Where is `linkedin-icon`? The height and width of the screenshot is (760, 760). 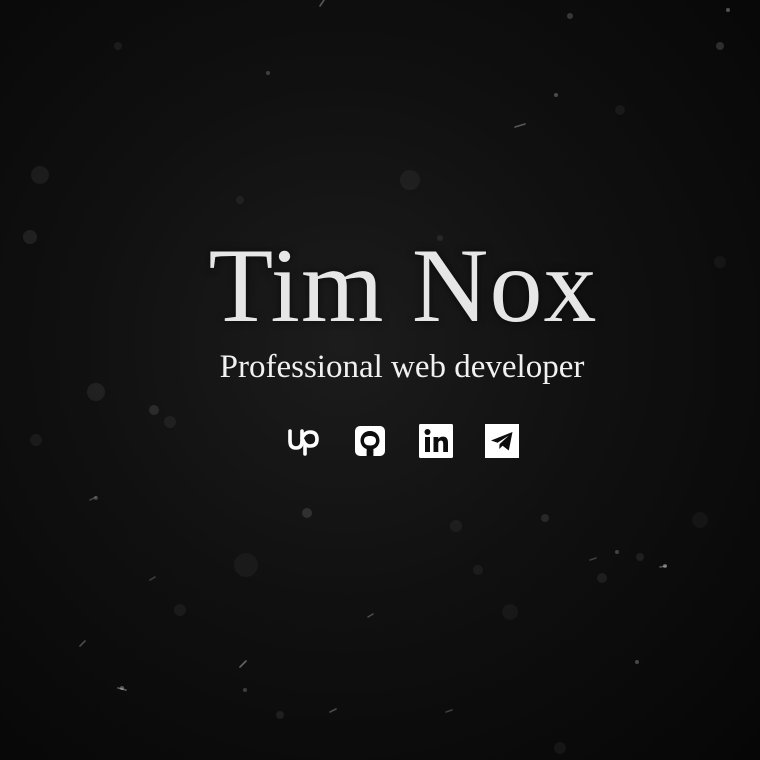 linkedin-icon is located at coordinates (436, 441).